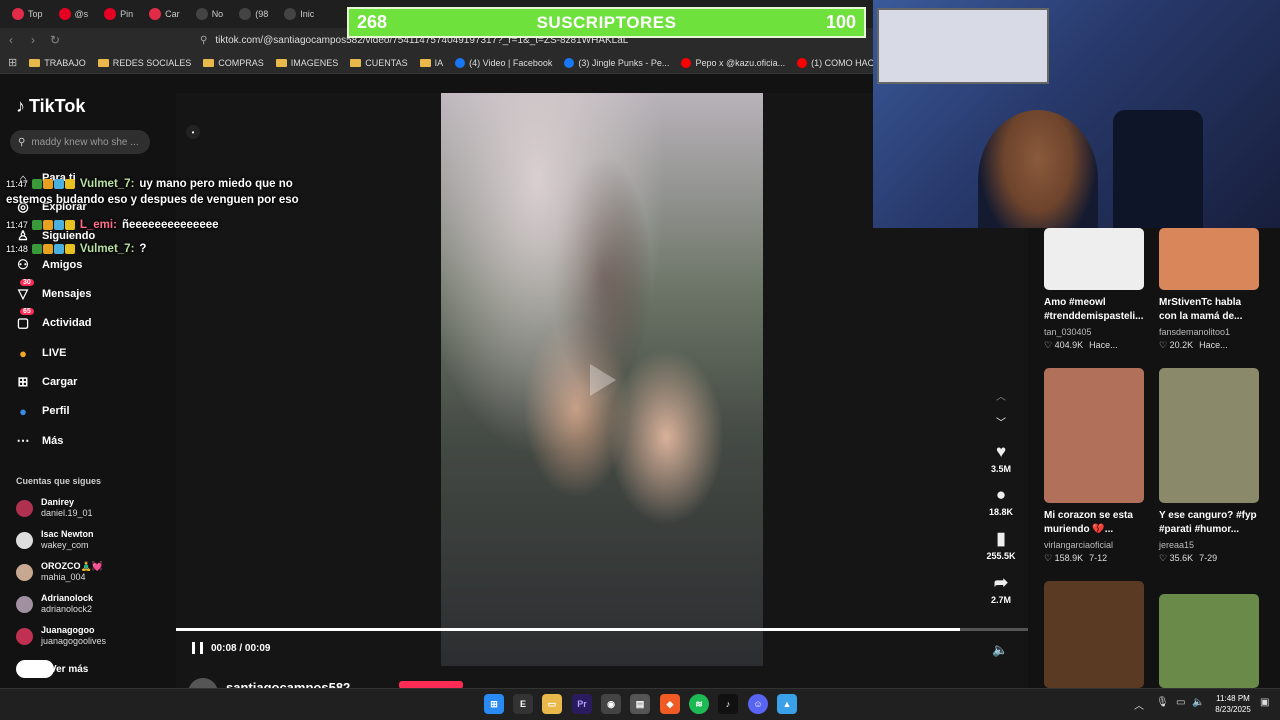 The width and height of the screenshot is (1280, 720). I want to click on file-explorer-icon: ▭, so click(552, 704).